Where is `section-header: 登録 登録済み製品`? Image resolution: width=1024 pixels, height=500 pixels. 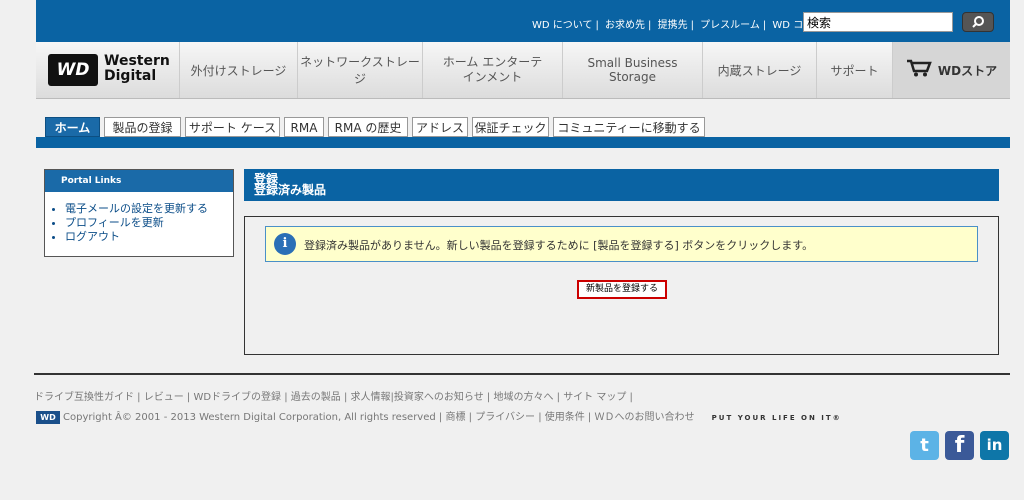 section-header: 登録 登録済み製品 is located at coordinates (621, 185).